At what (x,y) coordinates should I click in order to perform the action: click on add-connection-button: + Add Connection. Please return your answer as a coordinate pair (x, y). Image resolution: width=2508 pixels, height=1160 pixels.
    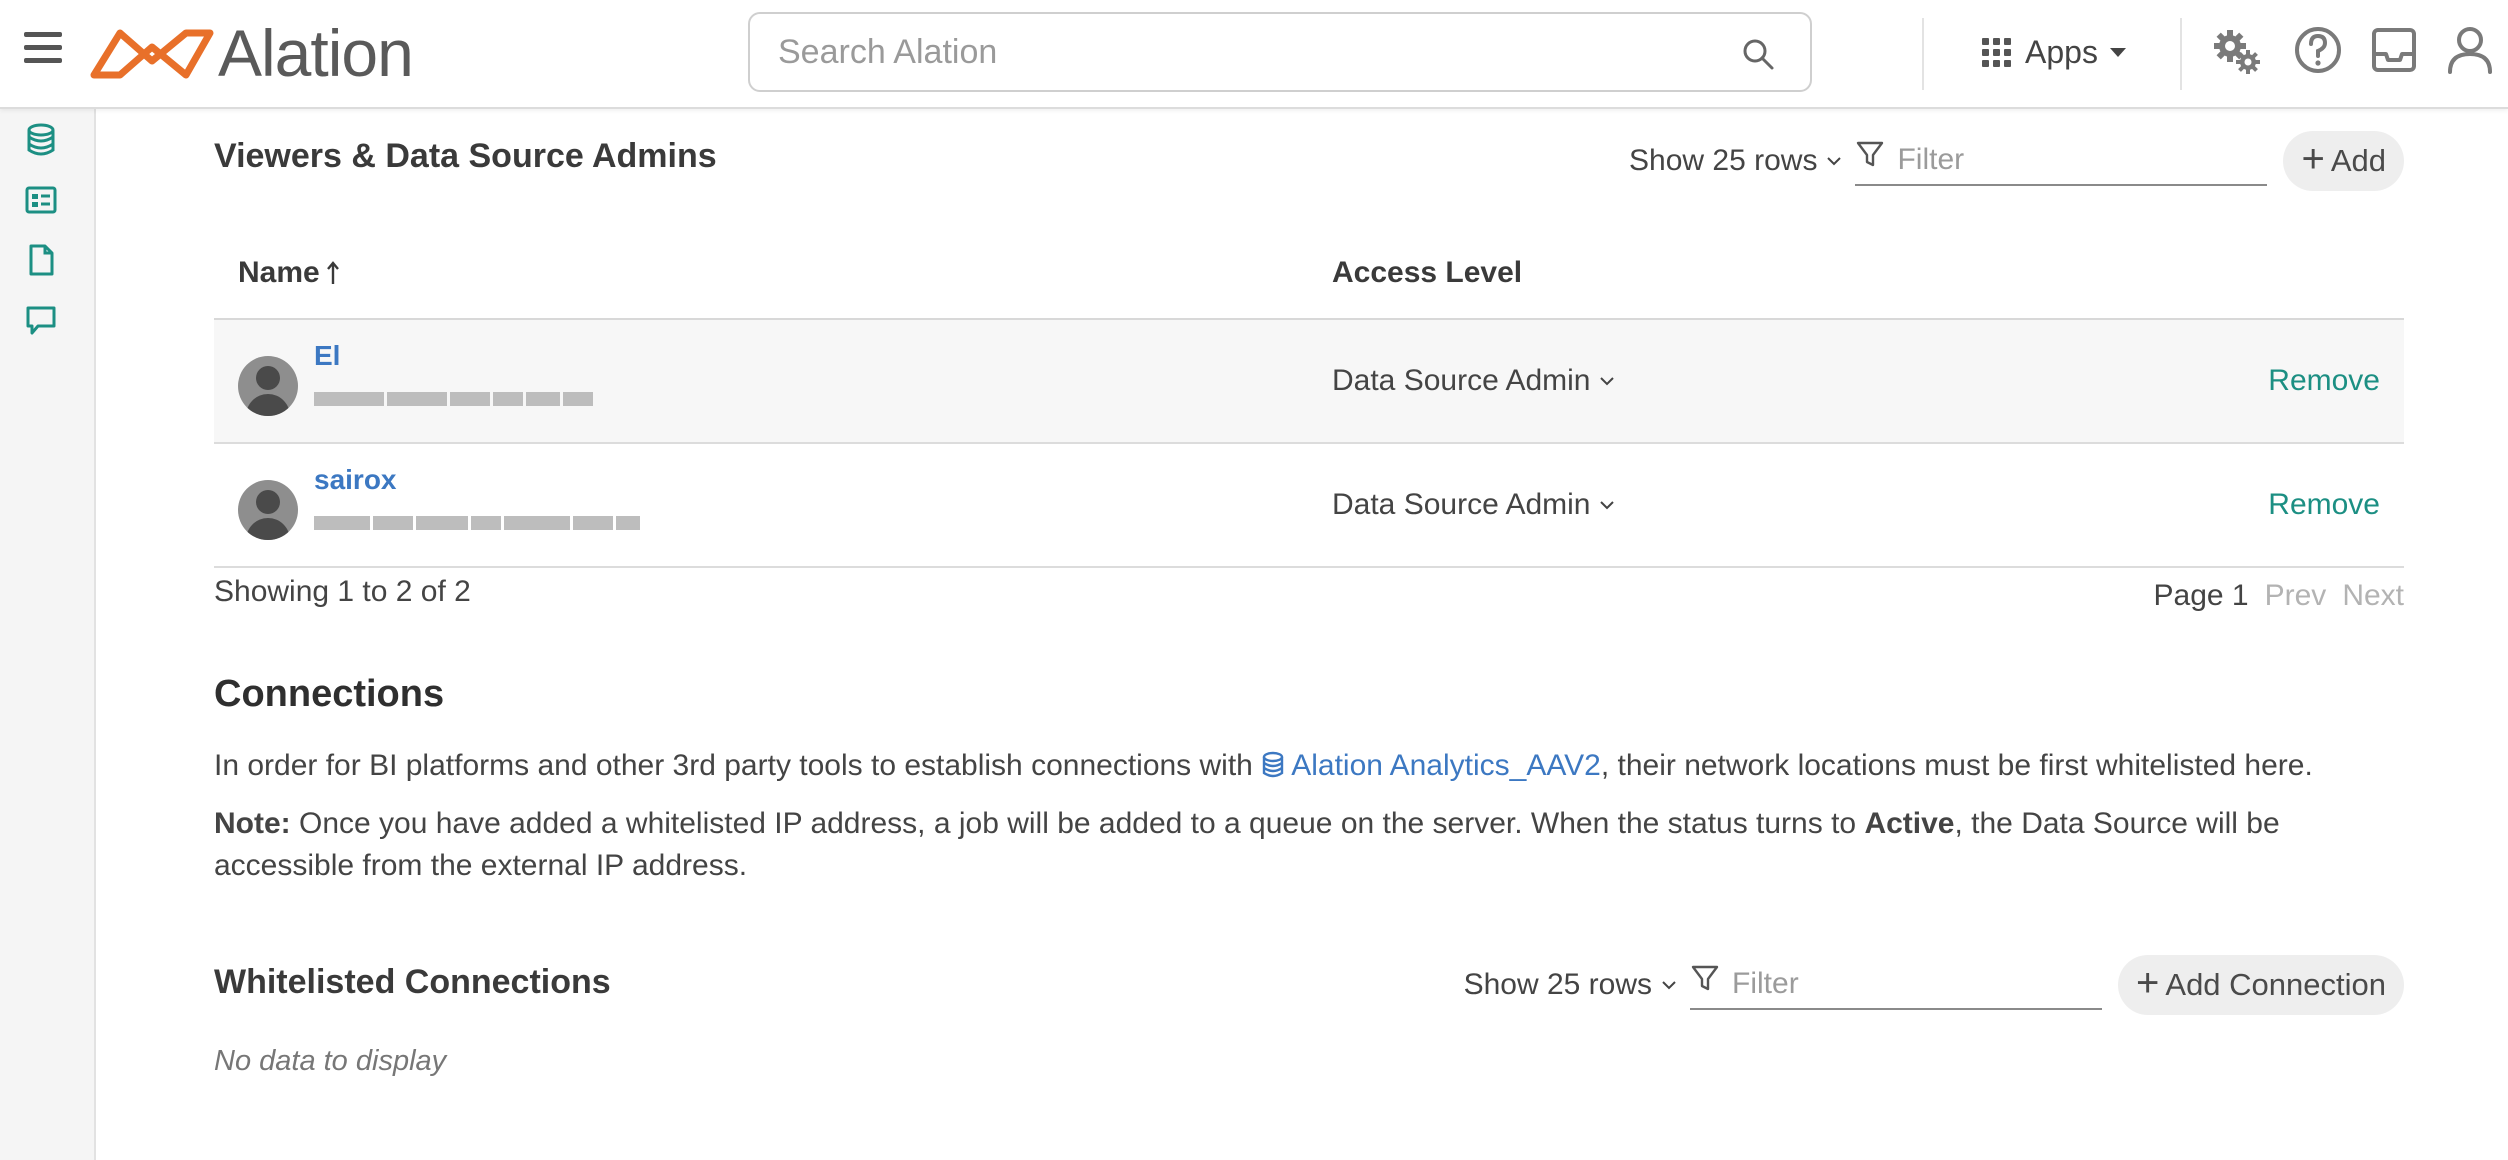
    Looking at the image, I should click on (2261, 985).